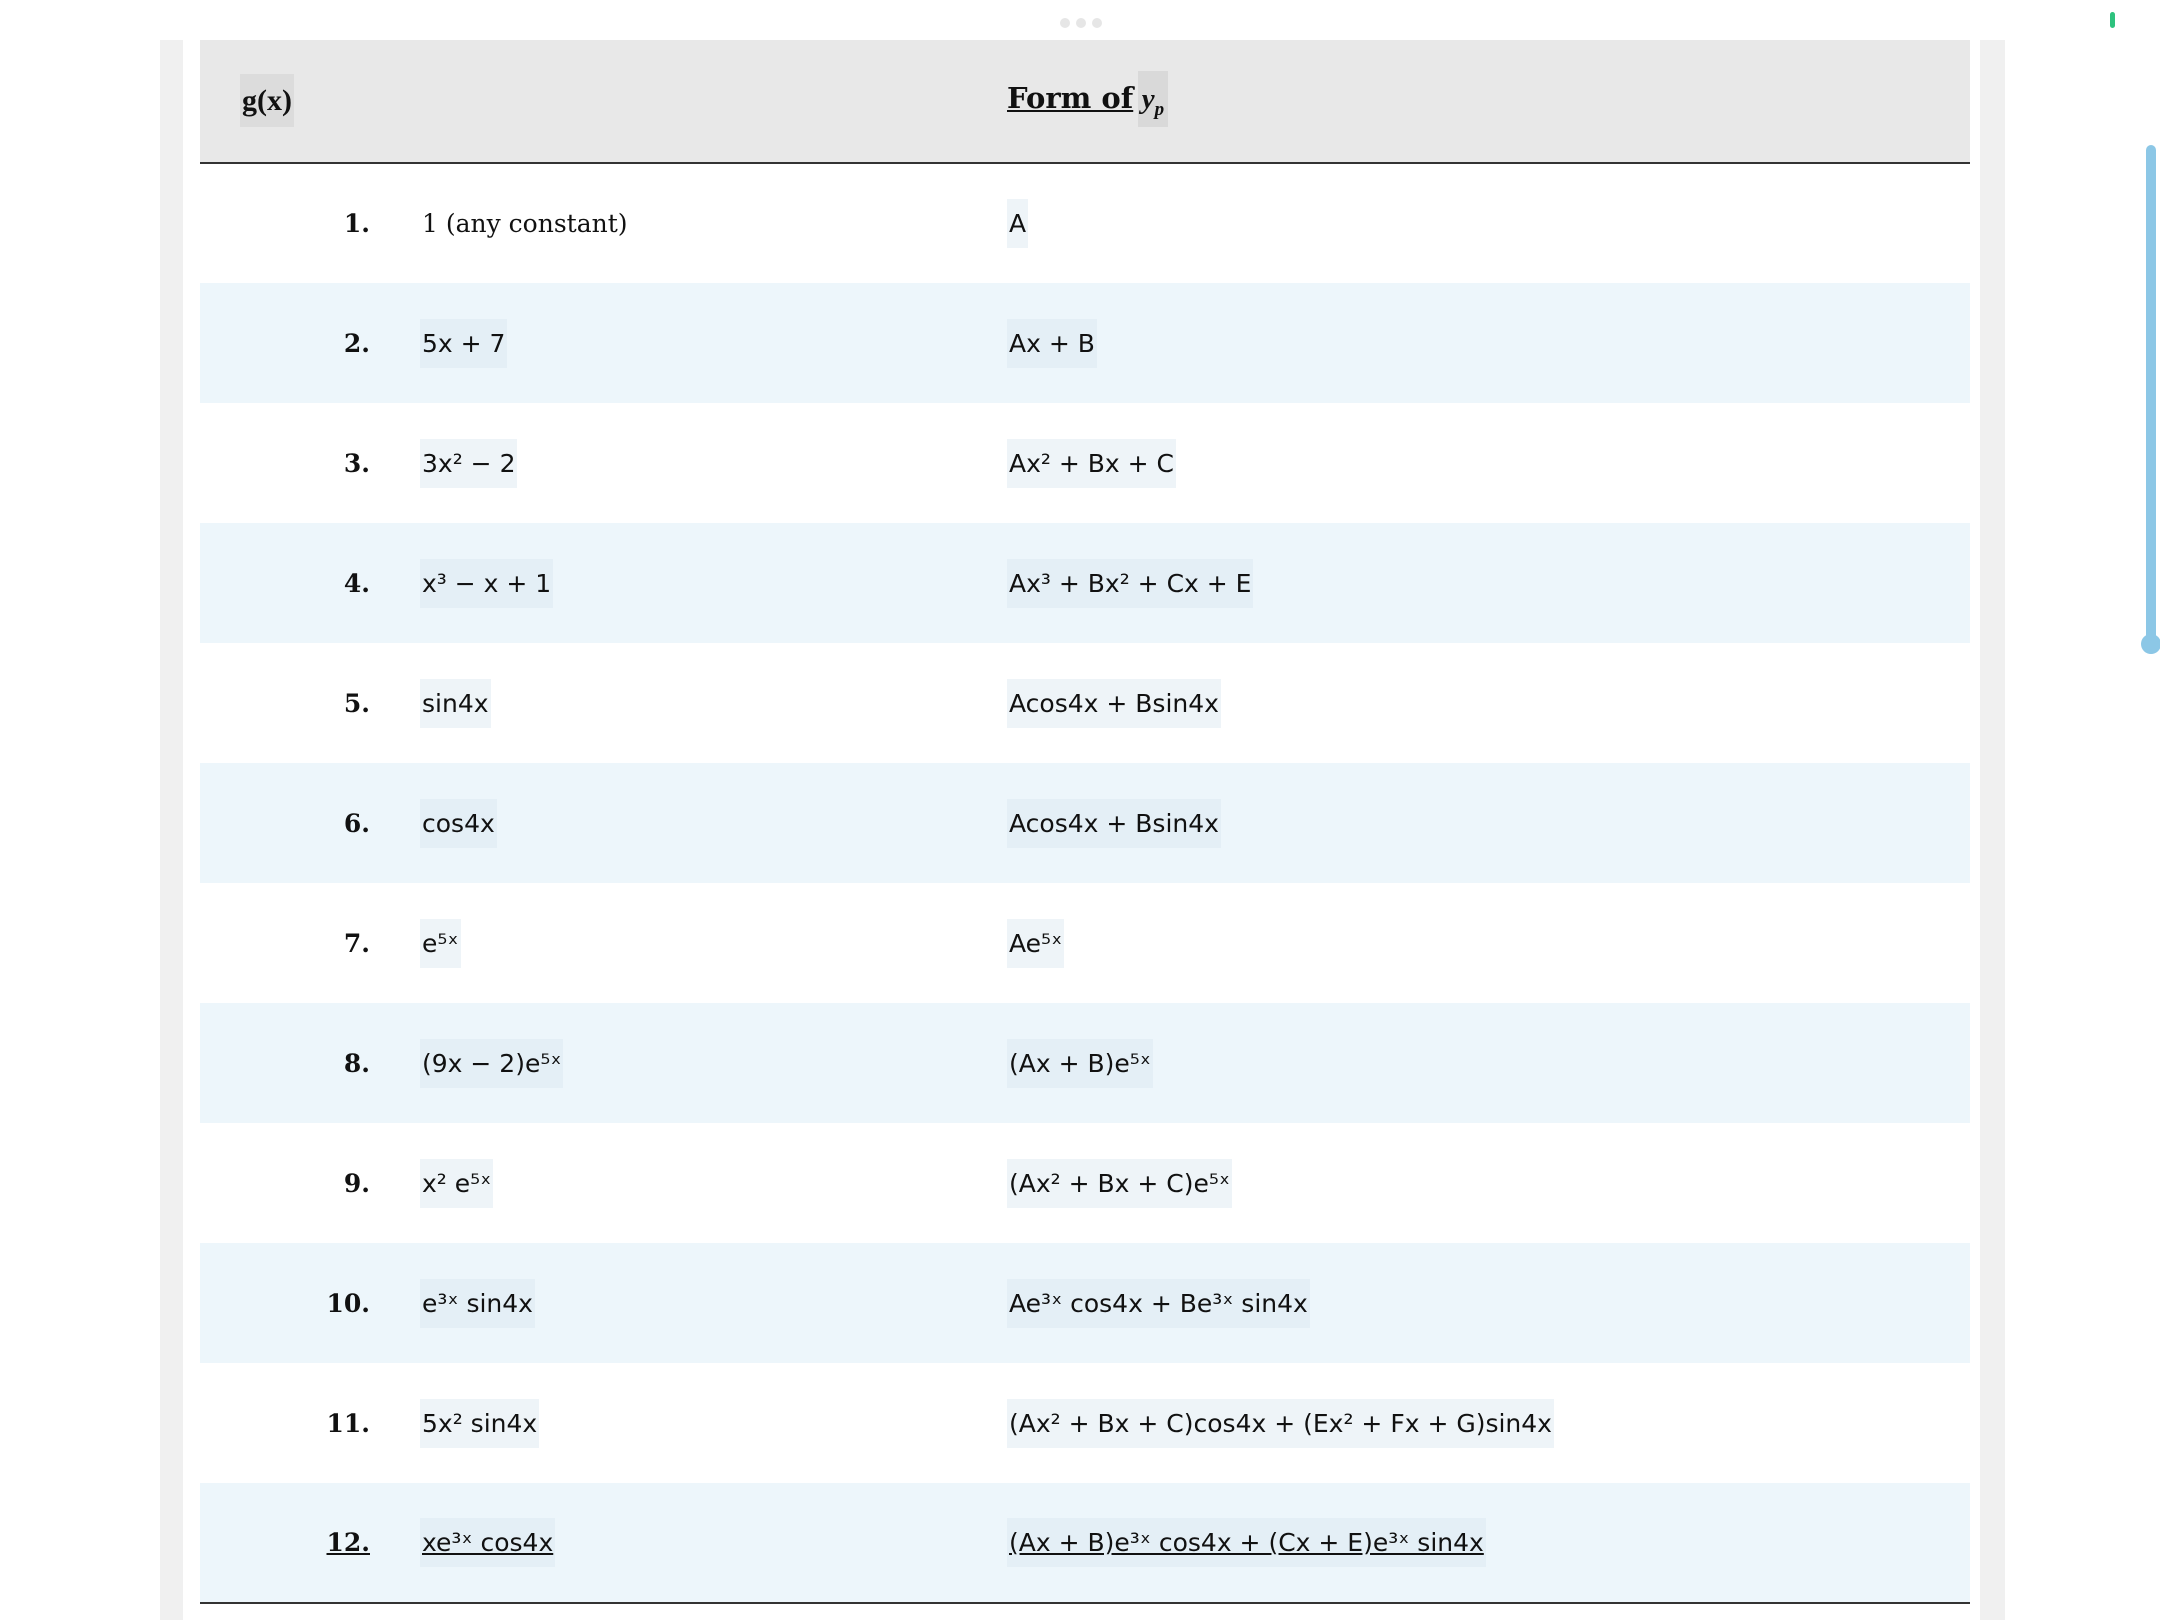 This screenshot has width=2160, height=1620. Describe the element at coordinates (488, 1542) in the screenshot. I see `row-gx-value: xe³ˣ cos4x` at that location.